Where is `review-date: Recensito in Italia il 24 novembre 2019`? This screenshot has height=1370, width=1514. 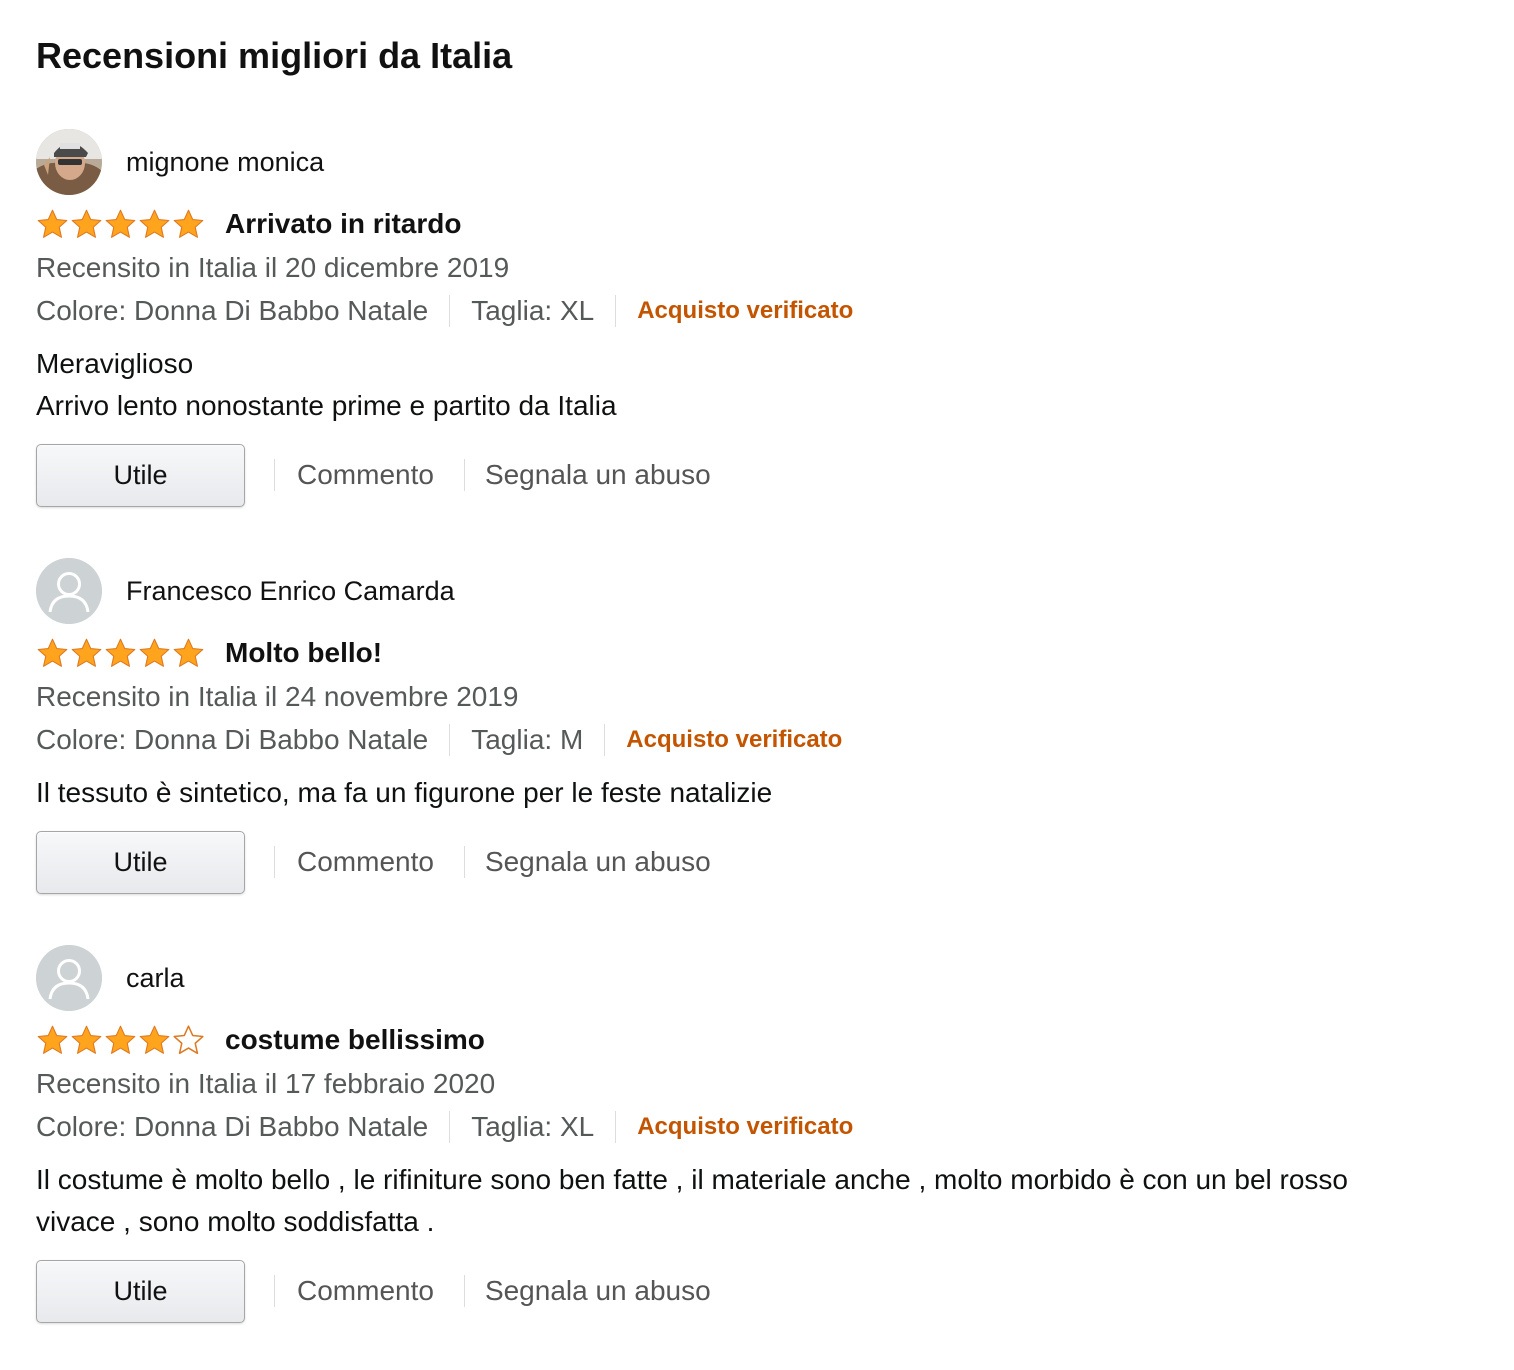
review-date: Recensito in Italia il 24 novembre 2019 is located at coordinates (277, 696).